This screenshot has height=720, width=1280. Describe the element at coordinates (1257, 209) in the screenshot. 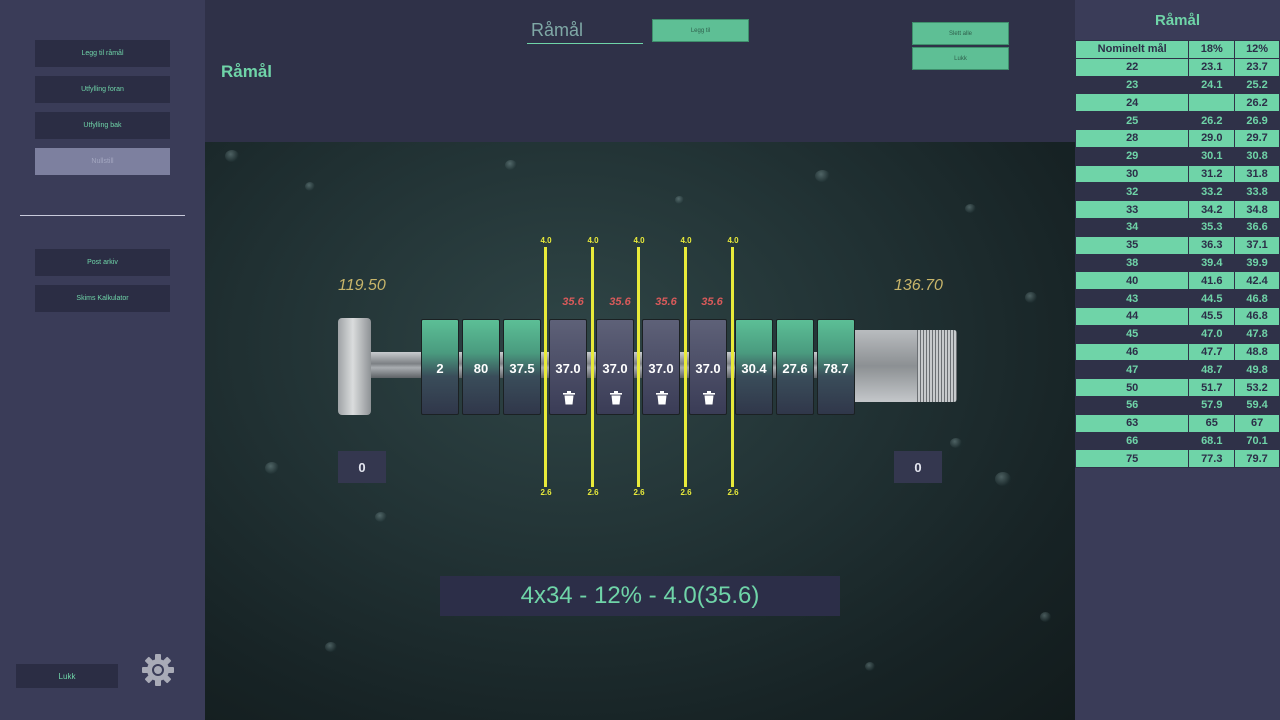

I see `table-cell: 34.8` at that location.